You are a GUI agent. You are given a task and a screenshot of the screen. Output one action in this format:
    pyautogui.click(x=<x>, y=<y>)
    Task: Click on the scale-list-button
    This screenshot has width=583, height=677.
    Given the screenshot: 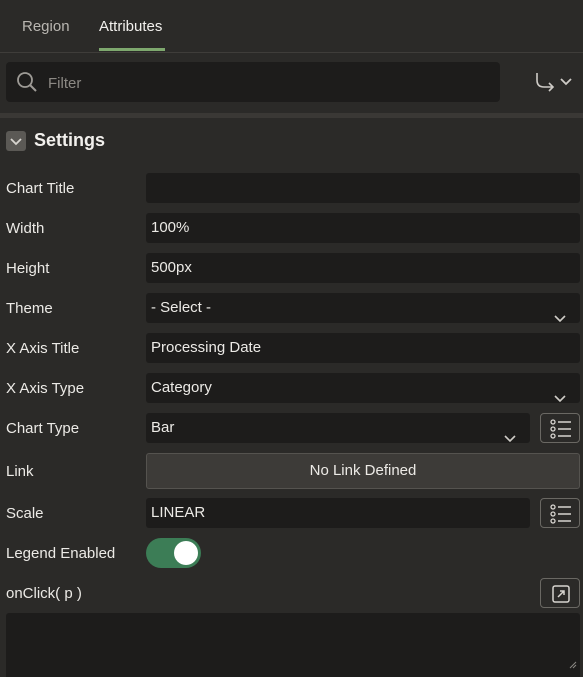 What is the action you would take?
    pyautogui.click(x=560, y=513)
    